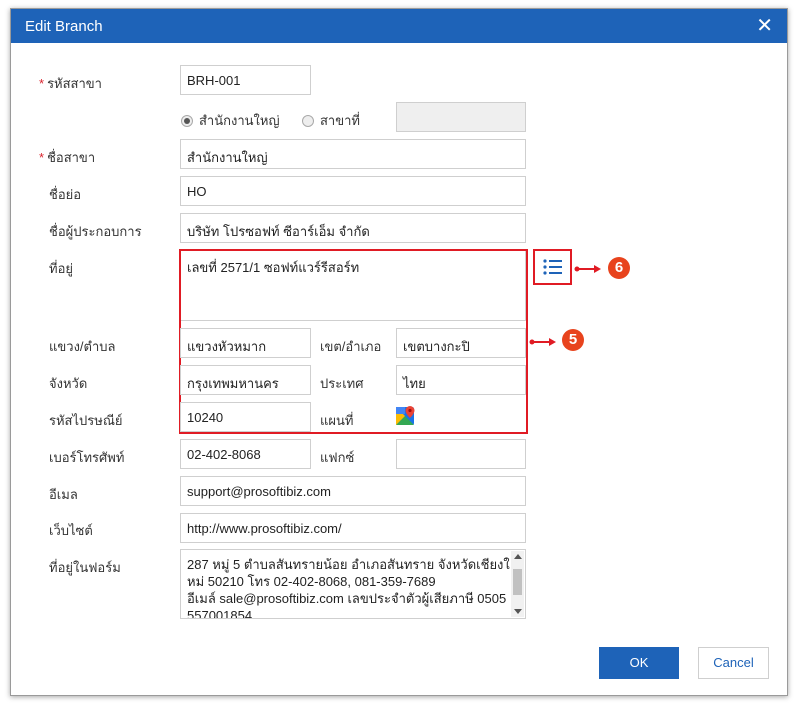 The width and height of the screenshot is (797, 705). I want to click on fax-input, so click(461, 454).